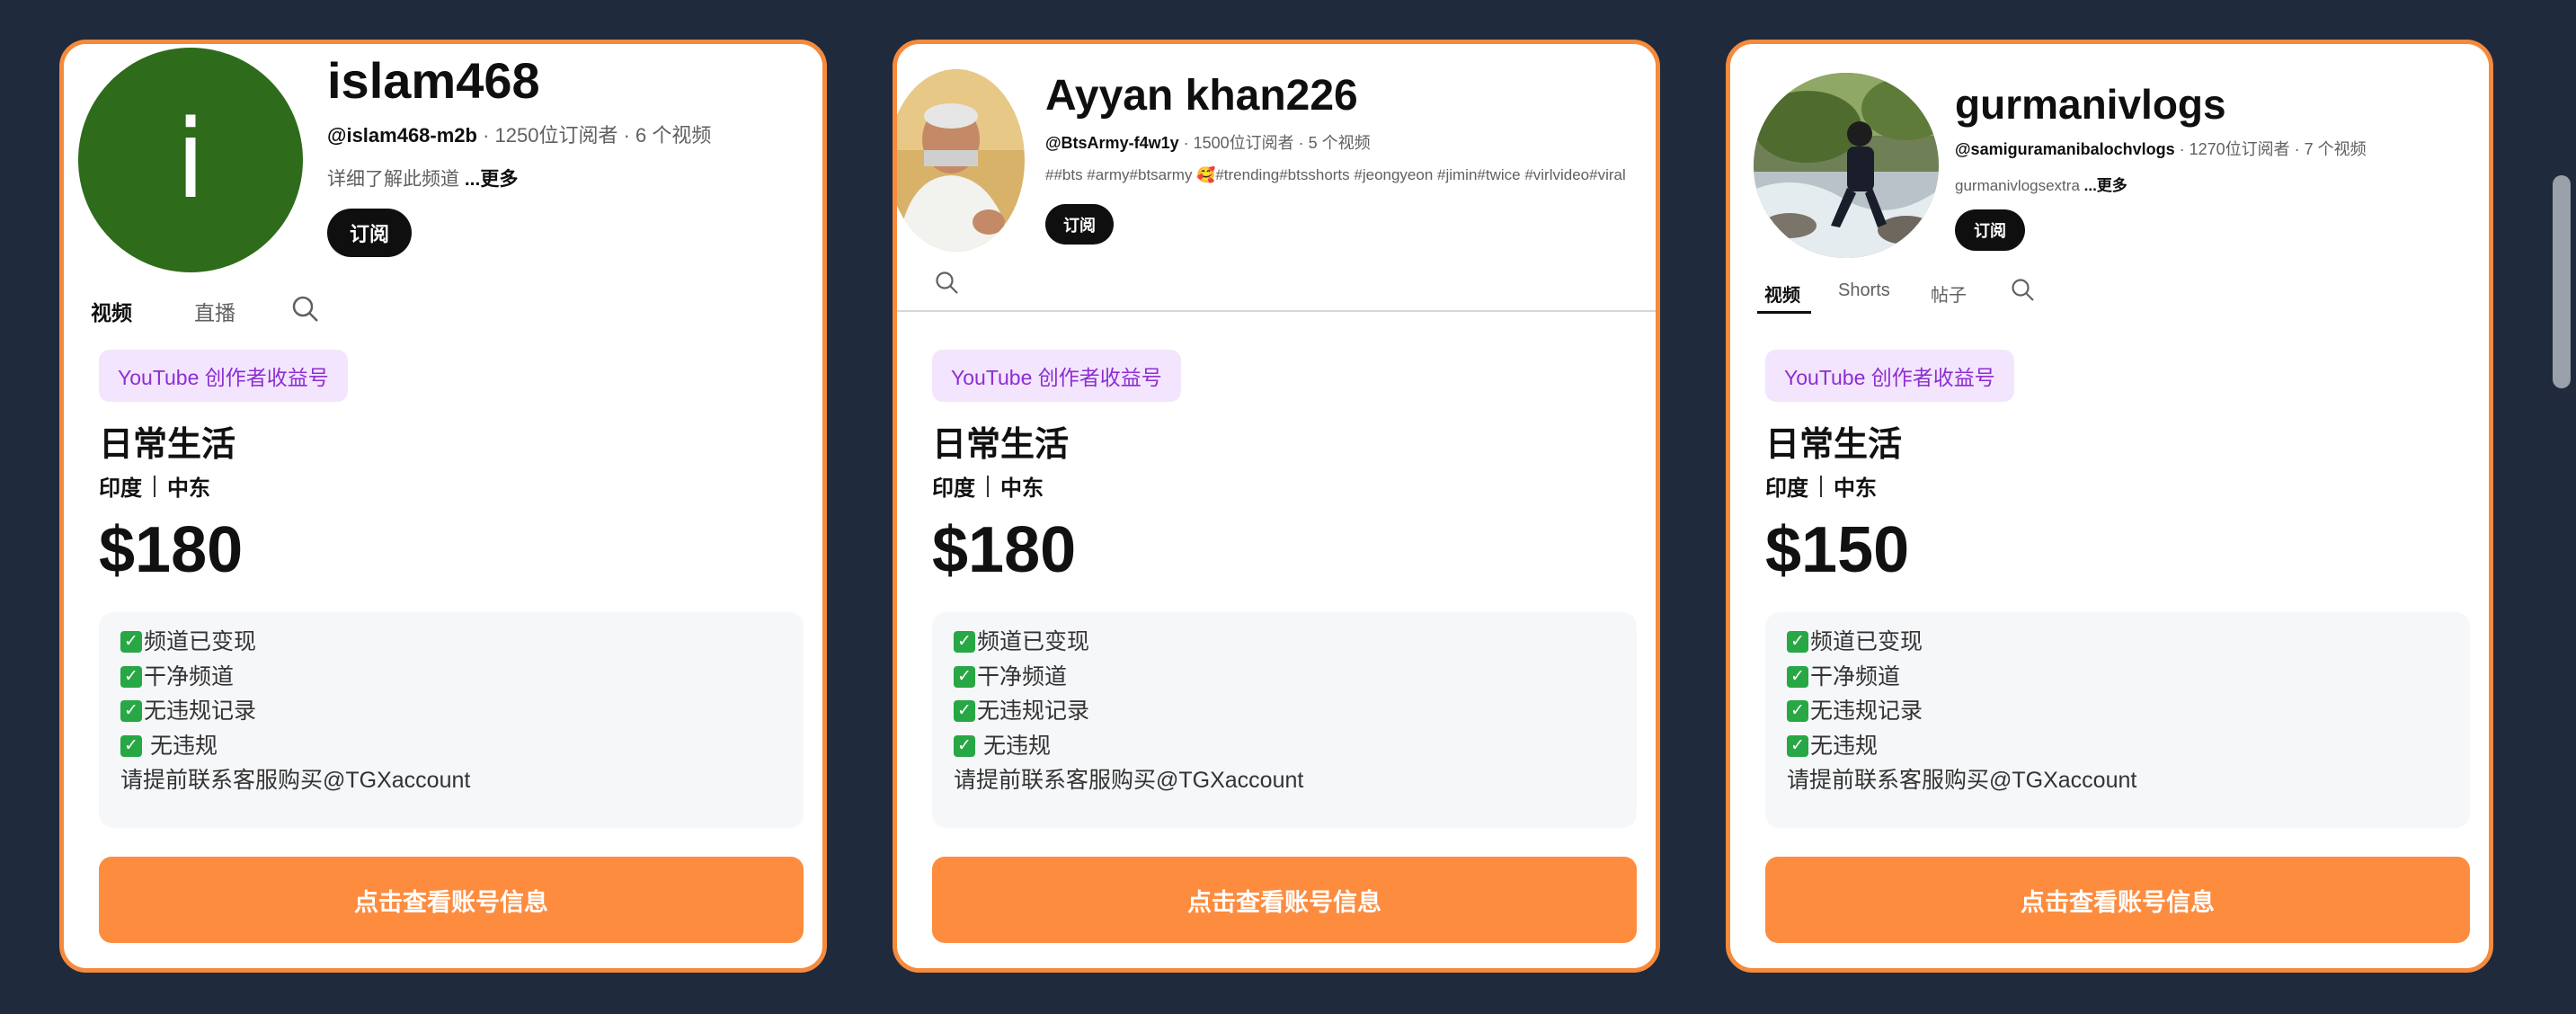  I want to click on scrollbar, so click(2562, 507).